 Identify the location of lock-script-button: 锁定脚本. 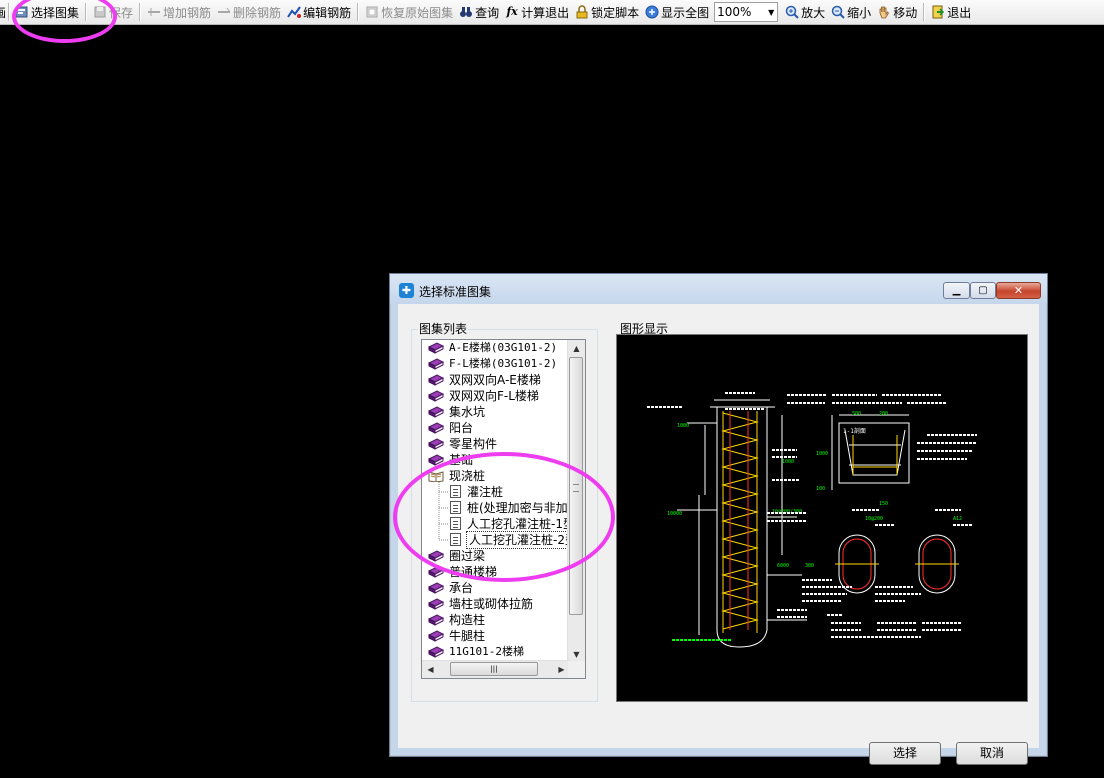
(607, 12).